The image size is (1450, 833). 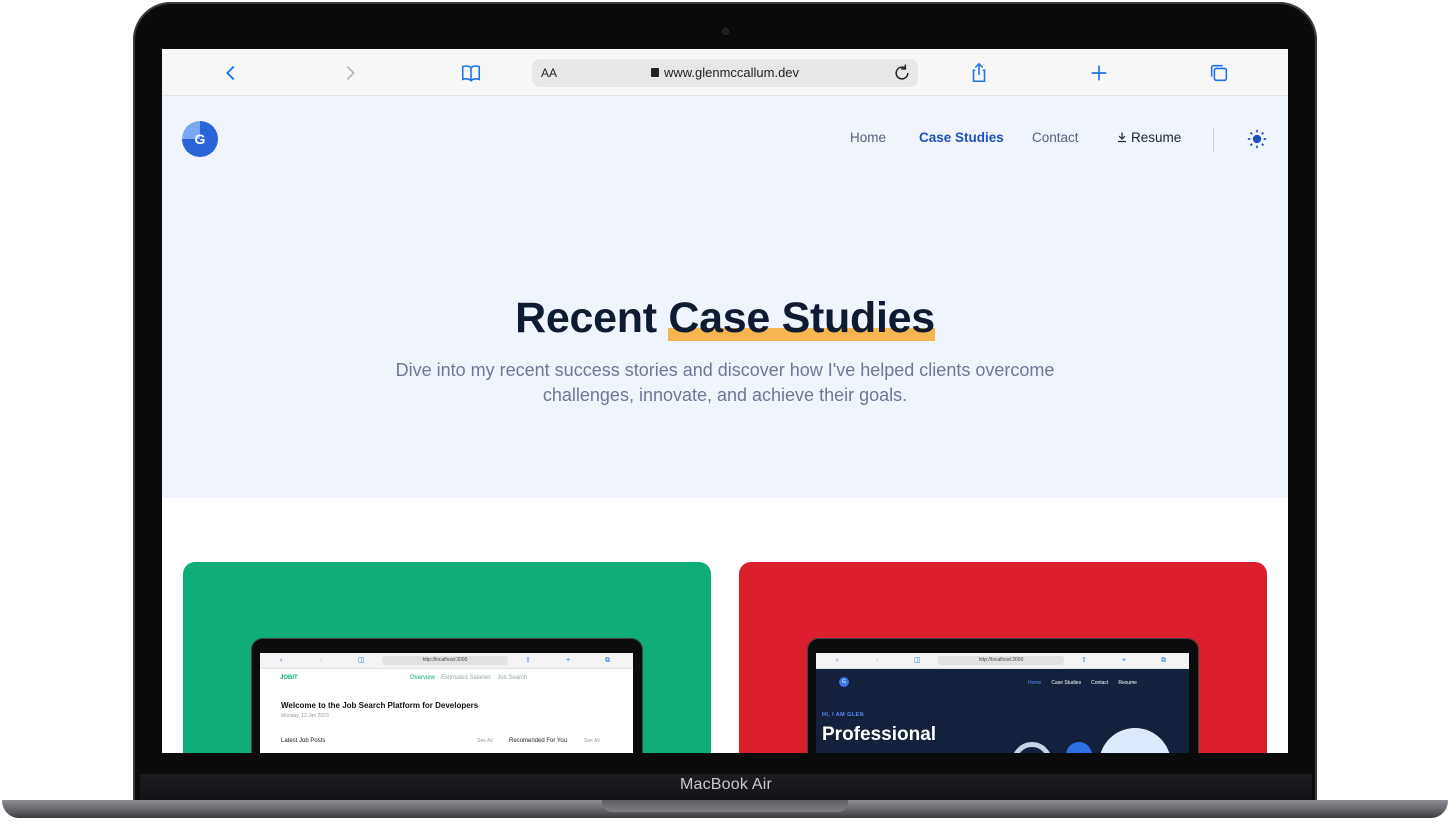 What do you see at coordinates (423, 678) in the screenshot?
I see `preview-tab: Overview` at bounding box center [423, 678].